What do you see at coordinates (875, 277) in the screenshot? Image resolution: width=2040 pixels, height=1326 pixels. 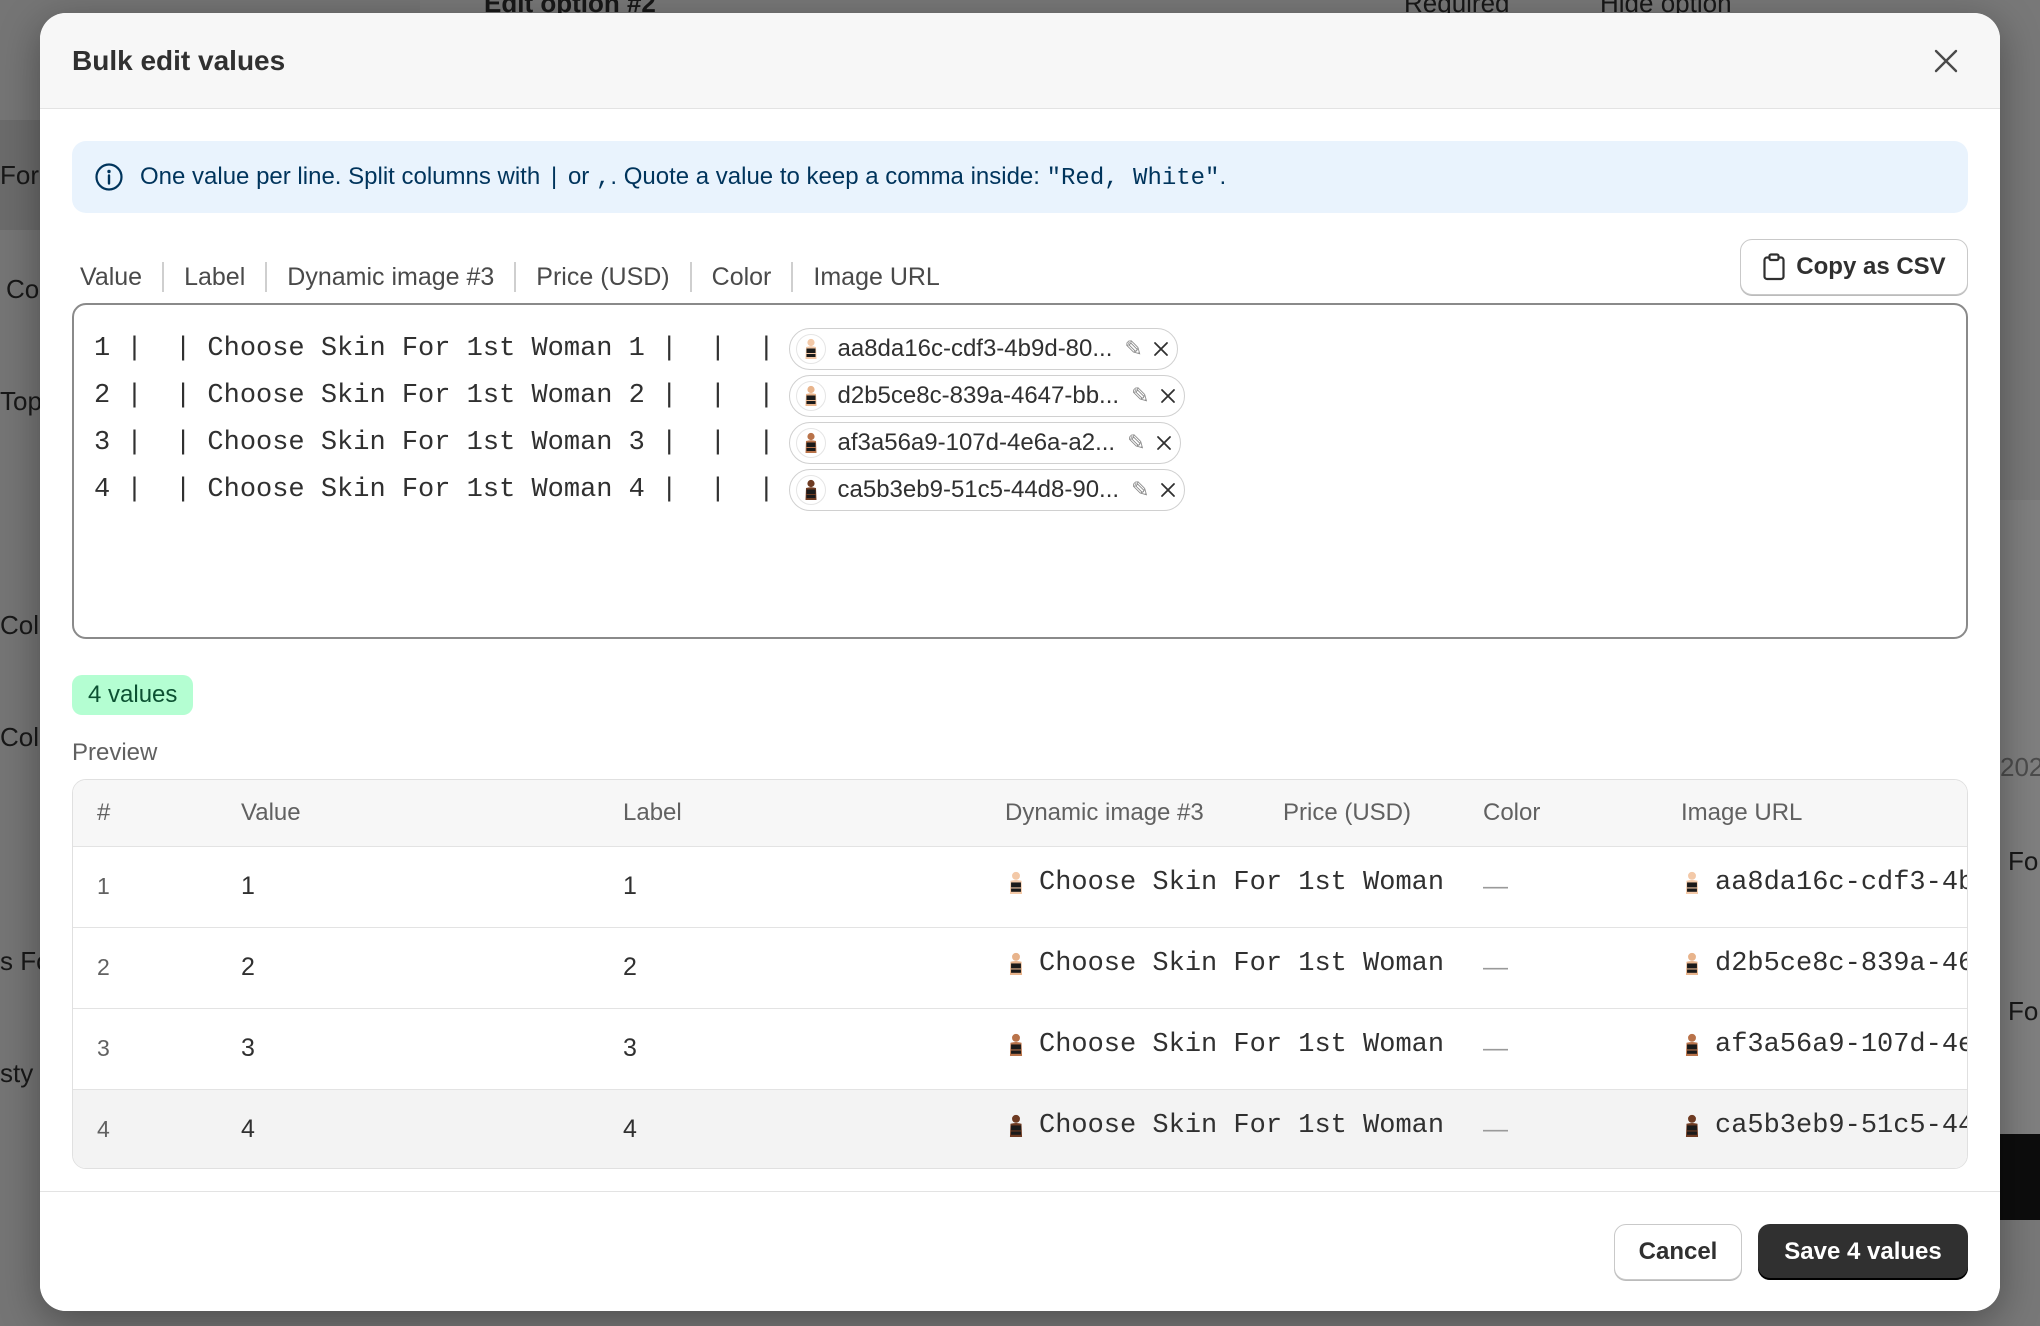 I see `column-header-image-url: Image URL` at bounding box center [875, 277].